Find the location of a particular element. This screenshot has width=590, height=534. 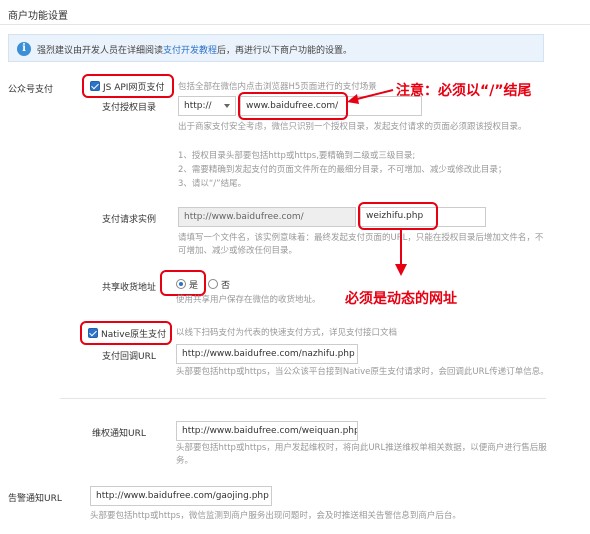

share-yes-radio is located at coordinates (181, 284).